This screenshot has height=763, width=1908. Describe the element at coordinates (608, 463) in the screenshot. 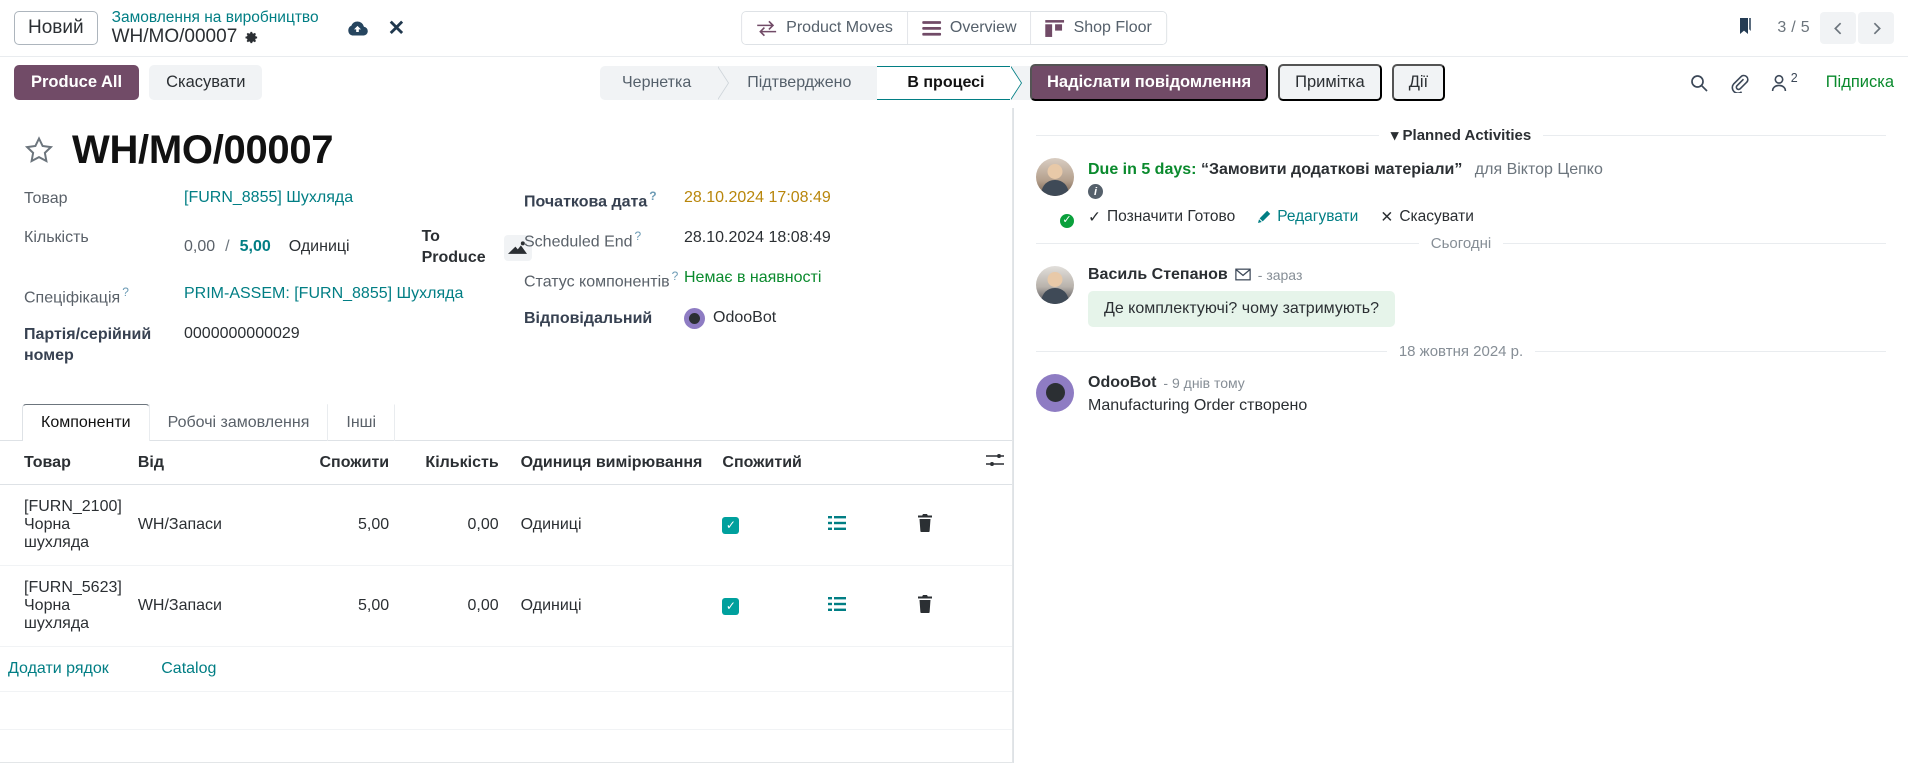

I see `column-header-uom: Одиниця вимірювання` at that location.